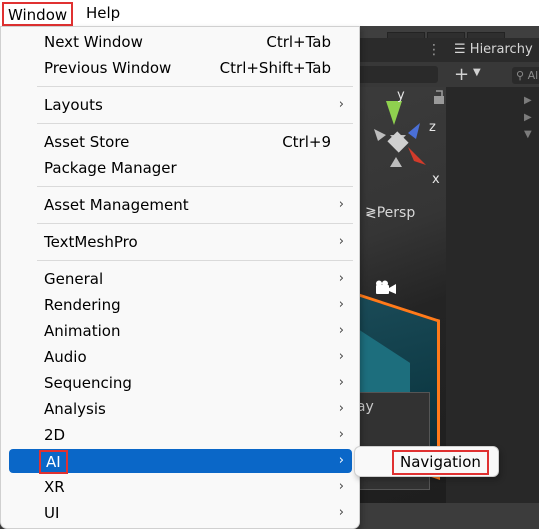 This screenshot has width=539, height=529. Describe the element at coordinates (180, 487) in the screenshot. I see `menu-item-xr: XR ›` at that location.